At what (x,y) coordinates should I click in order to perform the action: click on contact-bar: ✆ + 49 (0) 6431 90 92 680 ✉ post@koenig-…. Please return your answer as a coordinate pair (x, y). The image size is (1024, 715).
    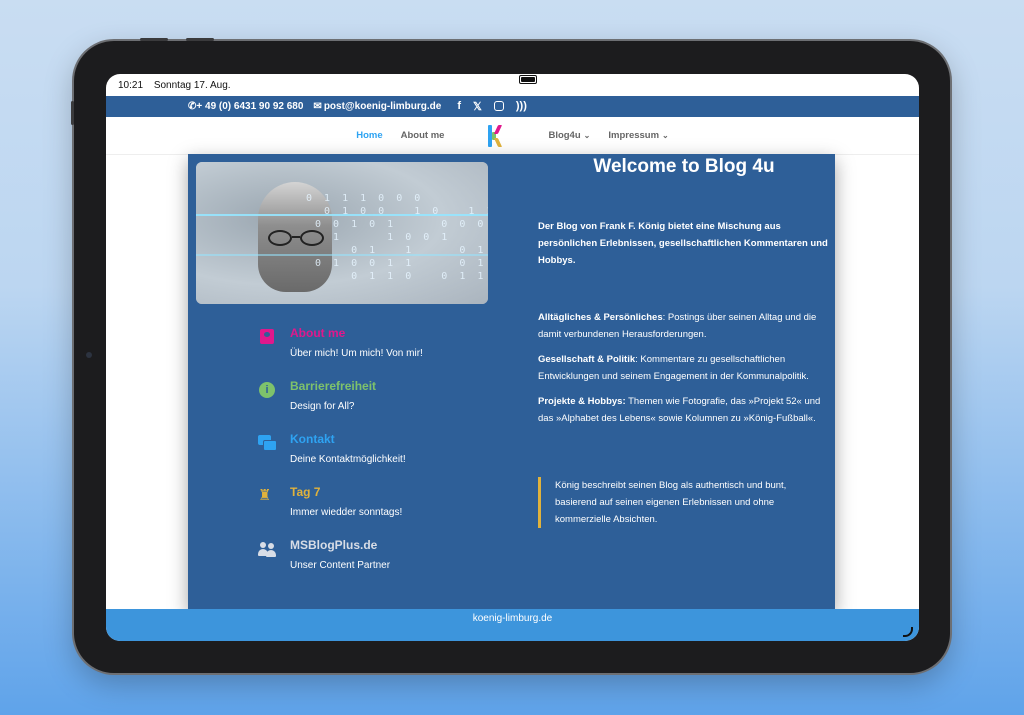
    Looking at the image, I should click on (512, 106).